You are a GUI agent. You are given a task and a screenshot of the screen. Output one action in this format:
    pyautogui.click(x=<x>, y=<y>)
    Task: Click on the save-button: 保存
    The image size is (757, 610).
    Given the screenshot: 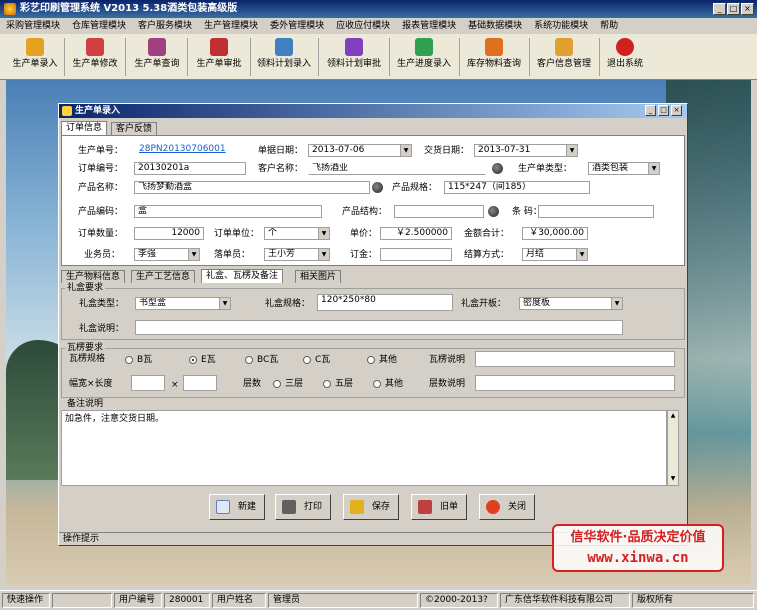 What is the action you would take?
    pyautogui.click(x=371, y=507)
    